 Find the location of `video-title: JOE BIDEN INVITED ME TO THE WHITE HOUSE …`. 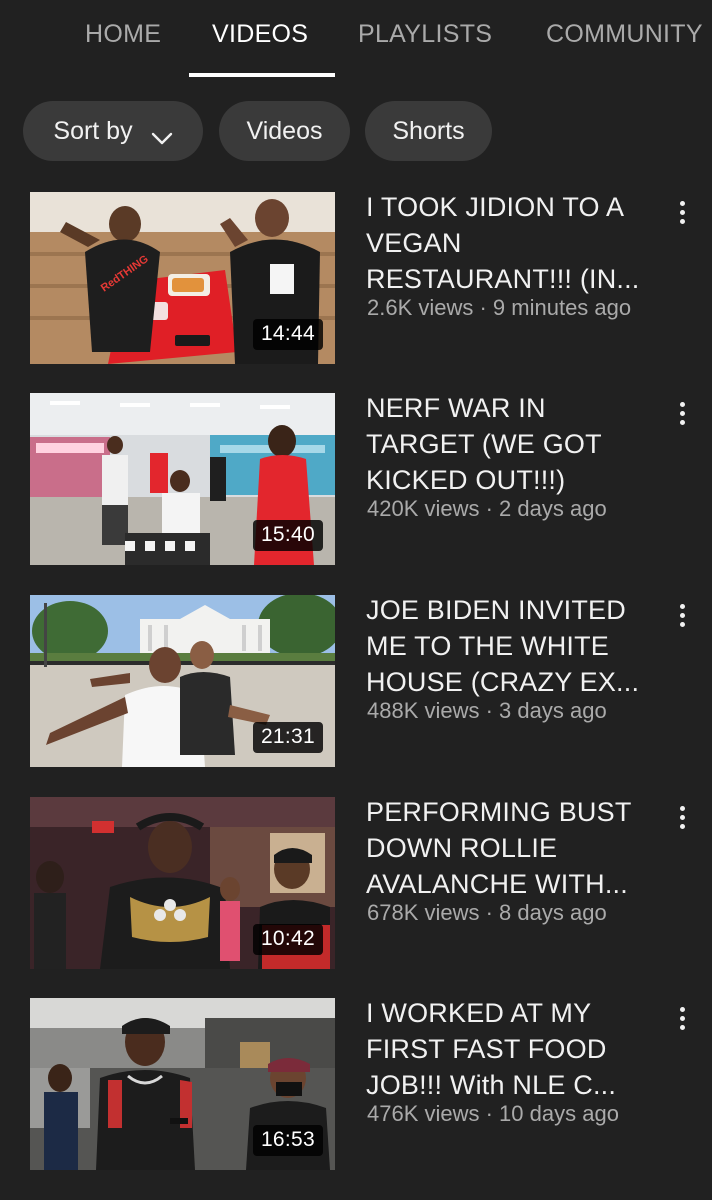

video-title: JOE BIDEN INVITED ME TO THE WHITE HOUSE … is located at coordinates (511, 646).